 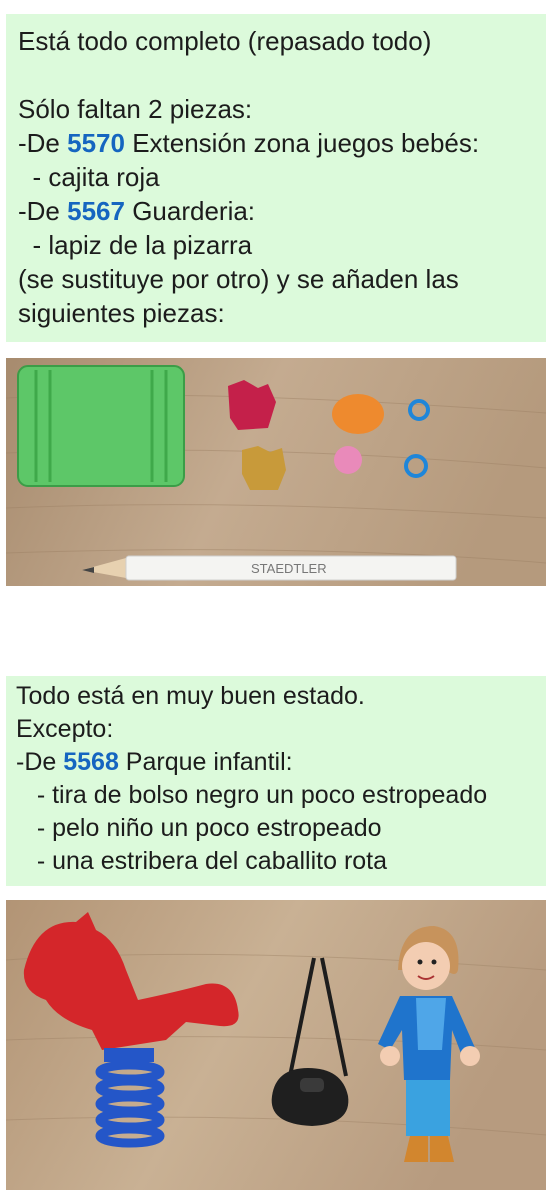 I want to click on note-item-5568: -De 5568 Parque infantil:, so click(x=276, y=762).